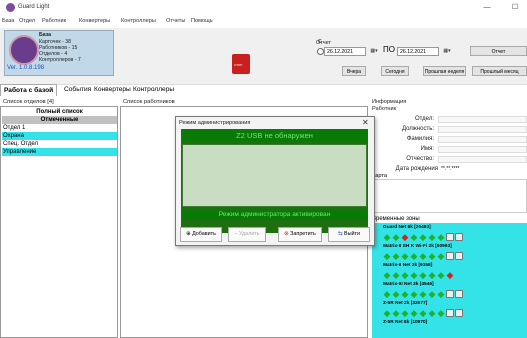 This screenshot has width=527, height=338. Describe the element at coordinates (418, 51) in the screenshot. I see `to-date-input: 26.12.2021` at that location.